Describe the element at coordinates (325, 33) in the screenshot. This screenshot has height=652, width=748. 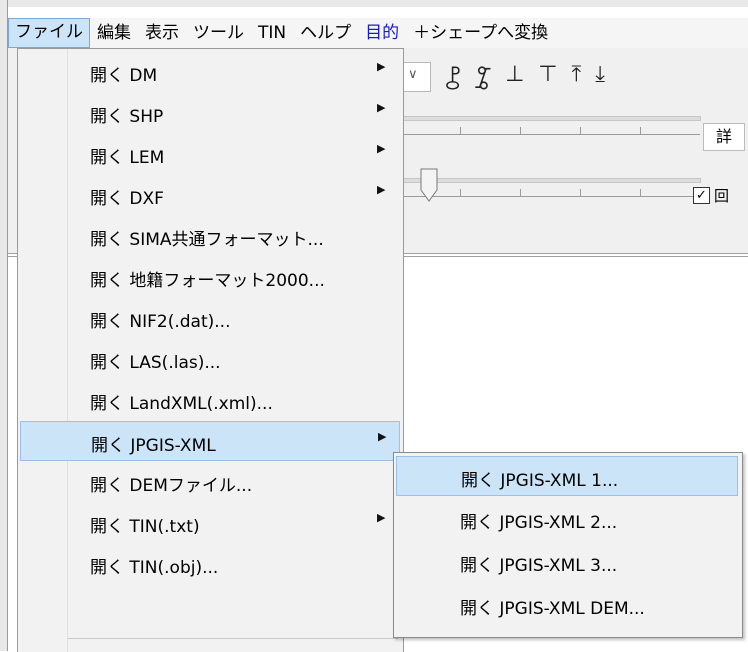
I see `menu-help: ヘルプ` at that location.